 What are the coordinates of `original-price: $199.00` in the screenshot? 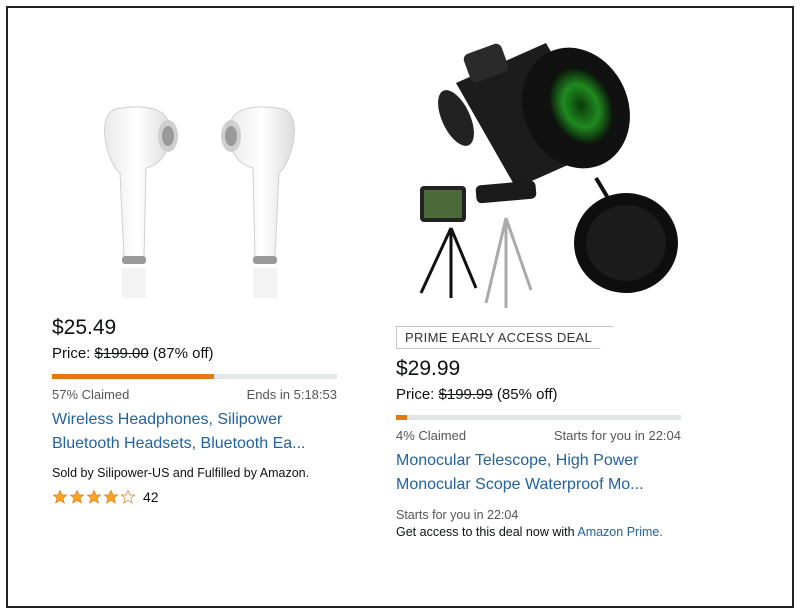 It's located at (121, 353).